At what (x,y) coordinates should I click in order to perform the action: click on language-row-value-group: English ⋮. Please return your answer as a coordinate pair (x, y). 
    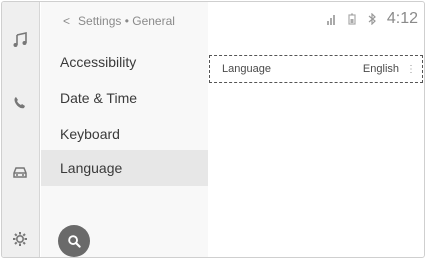
    Looking at the image, I should click on (389, 69).